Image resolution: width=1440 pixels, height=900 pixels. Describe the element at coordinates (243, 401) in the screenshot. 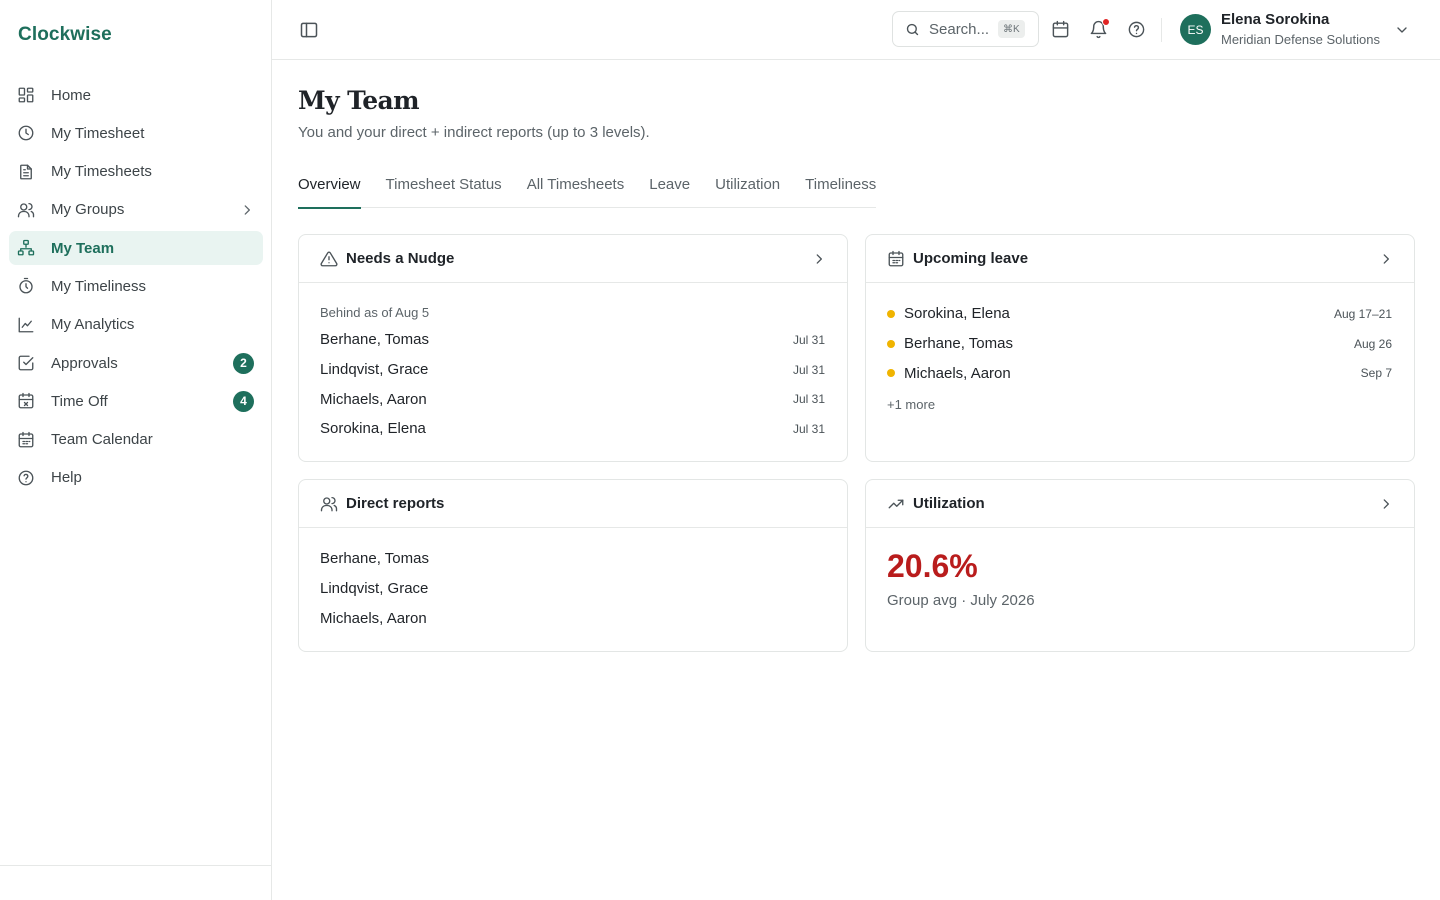

I see `time-off-count-badge: 4` at that location.